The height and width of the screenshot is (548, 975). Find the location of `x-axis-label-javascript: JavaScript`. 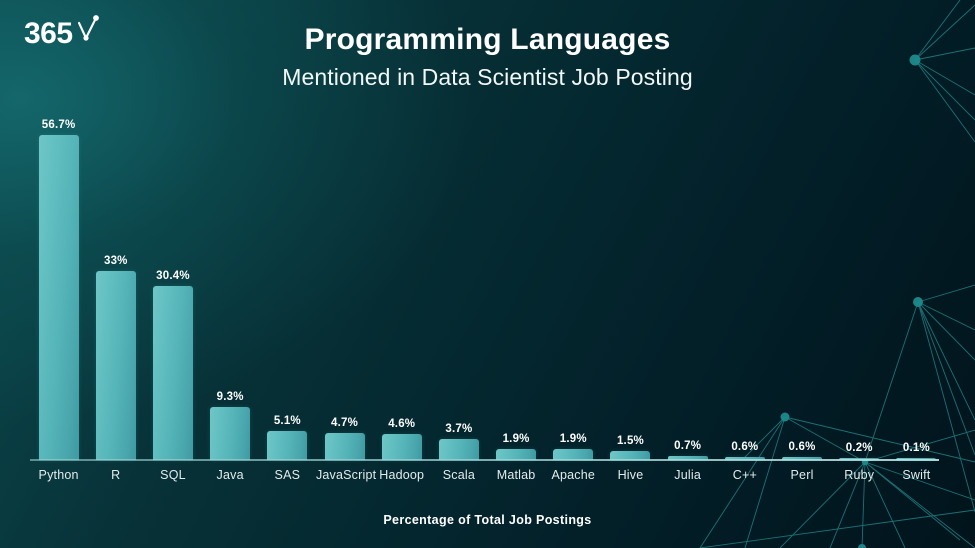

x-axis-label-javascript: JavaScript is located at coordinates (346, 475).